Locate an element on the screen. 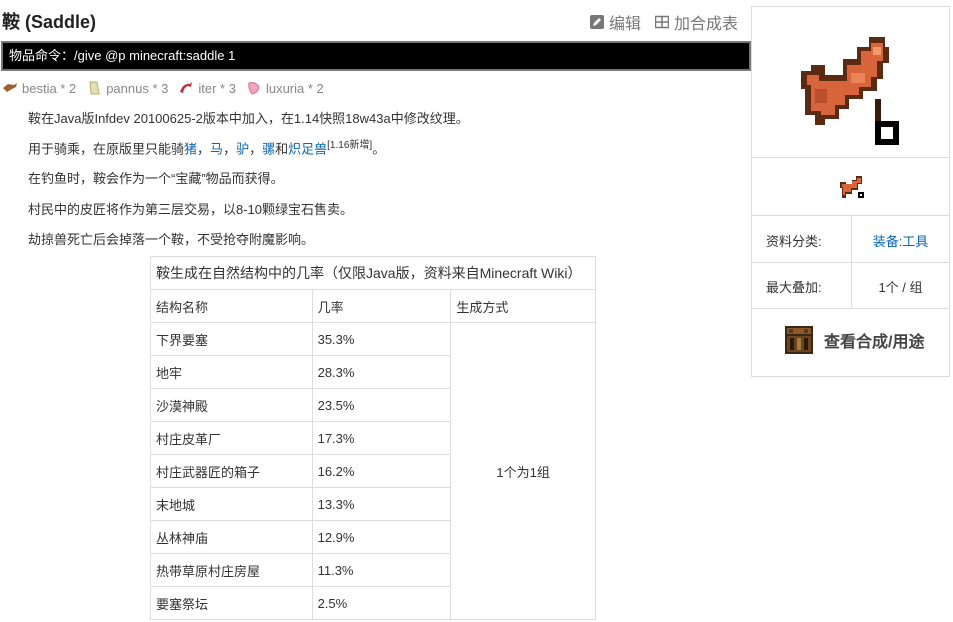  aspect-tag: pannus * 3 is located at coordinates (127, 88).